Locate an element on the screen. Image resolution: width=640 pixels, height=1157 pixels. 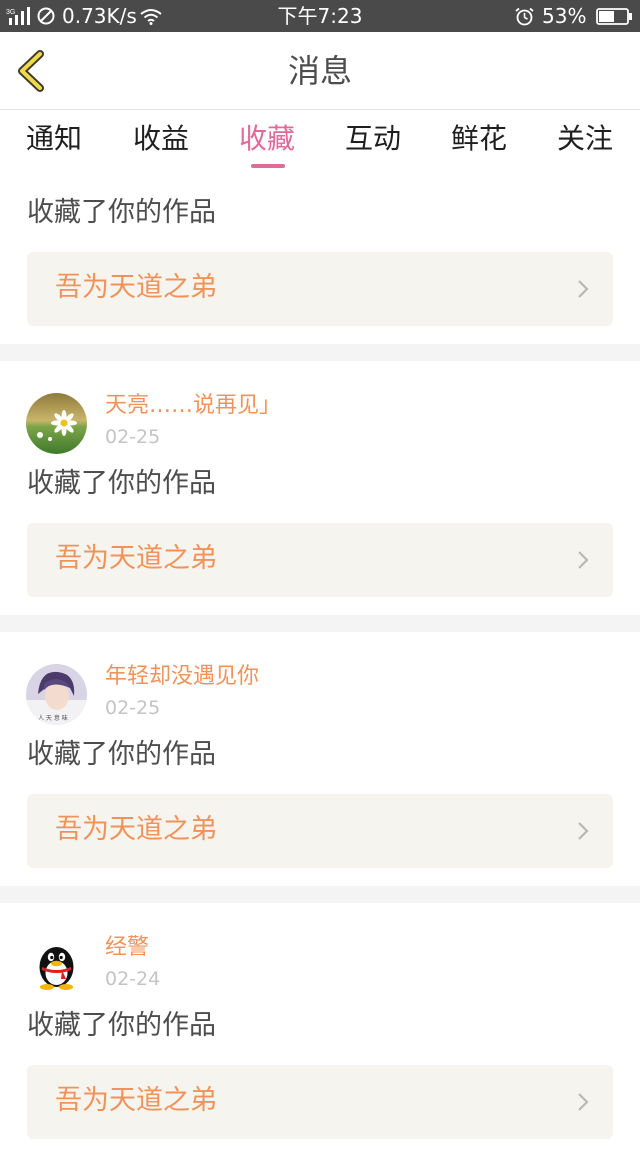
user-row: 天亮……说再见」 02-25 is located at coordinates (320, 414).